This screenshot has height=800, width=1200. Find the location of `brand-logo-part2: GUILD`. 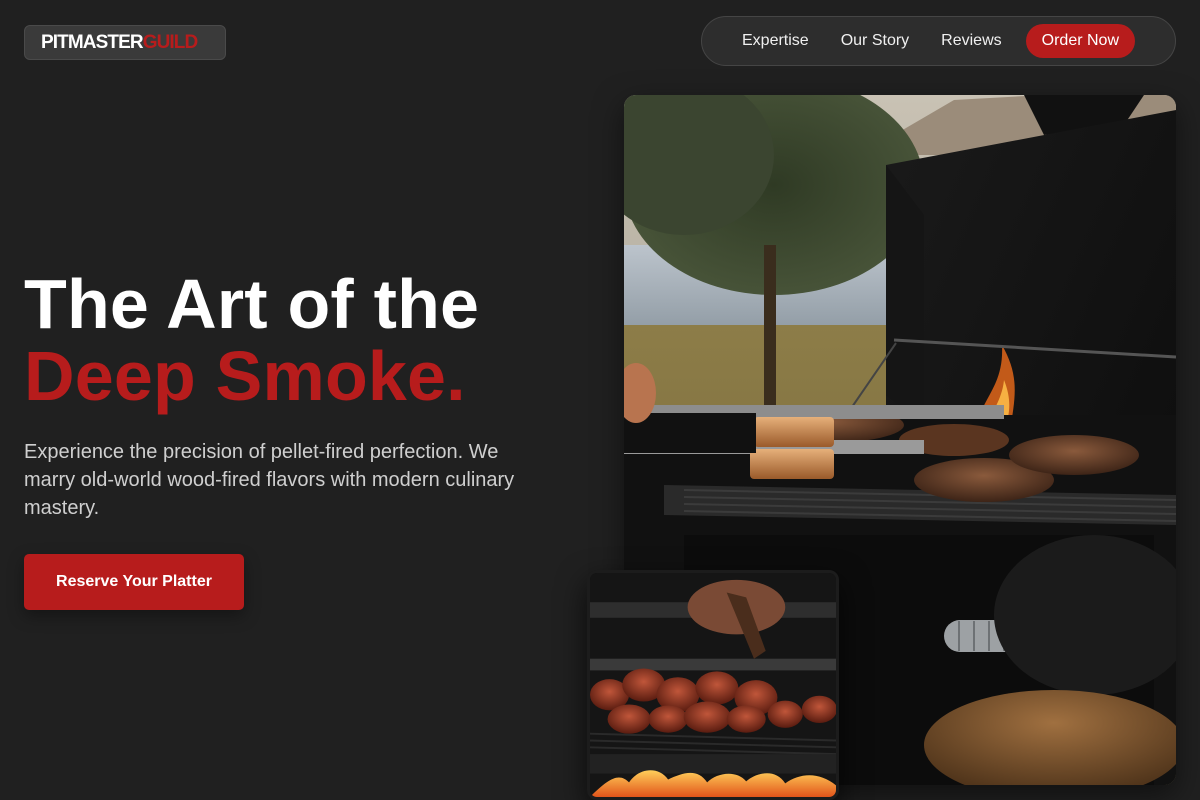

brand-logo-part2: GUILD is located at coordinates (170, 42).